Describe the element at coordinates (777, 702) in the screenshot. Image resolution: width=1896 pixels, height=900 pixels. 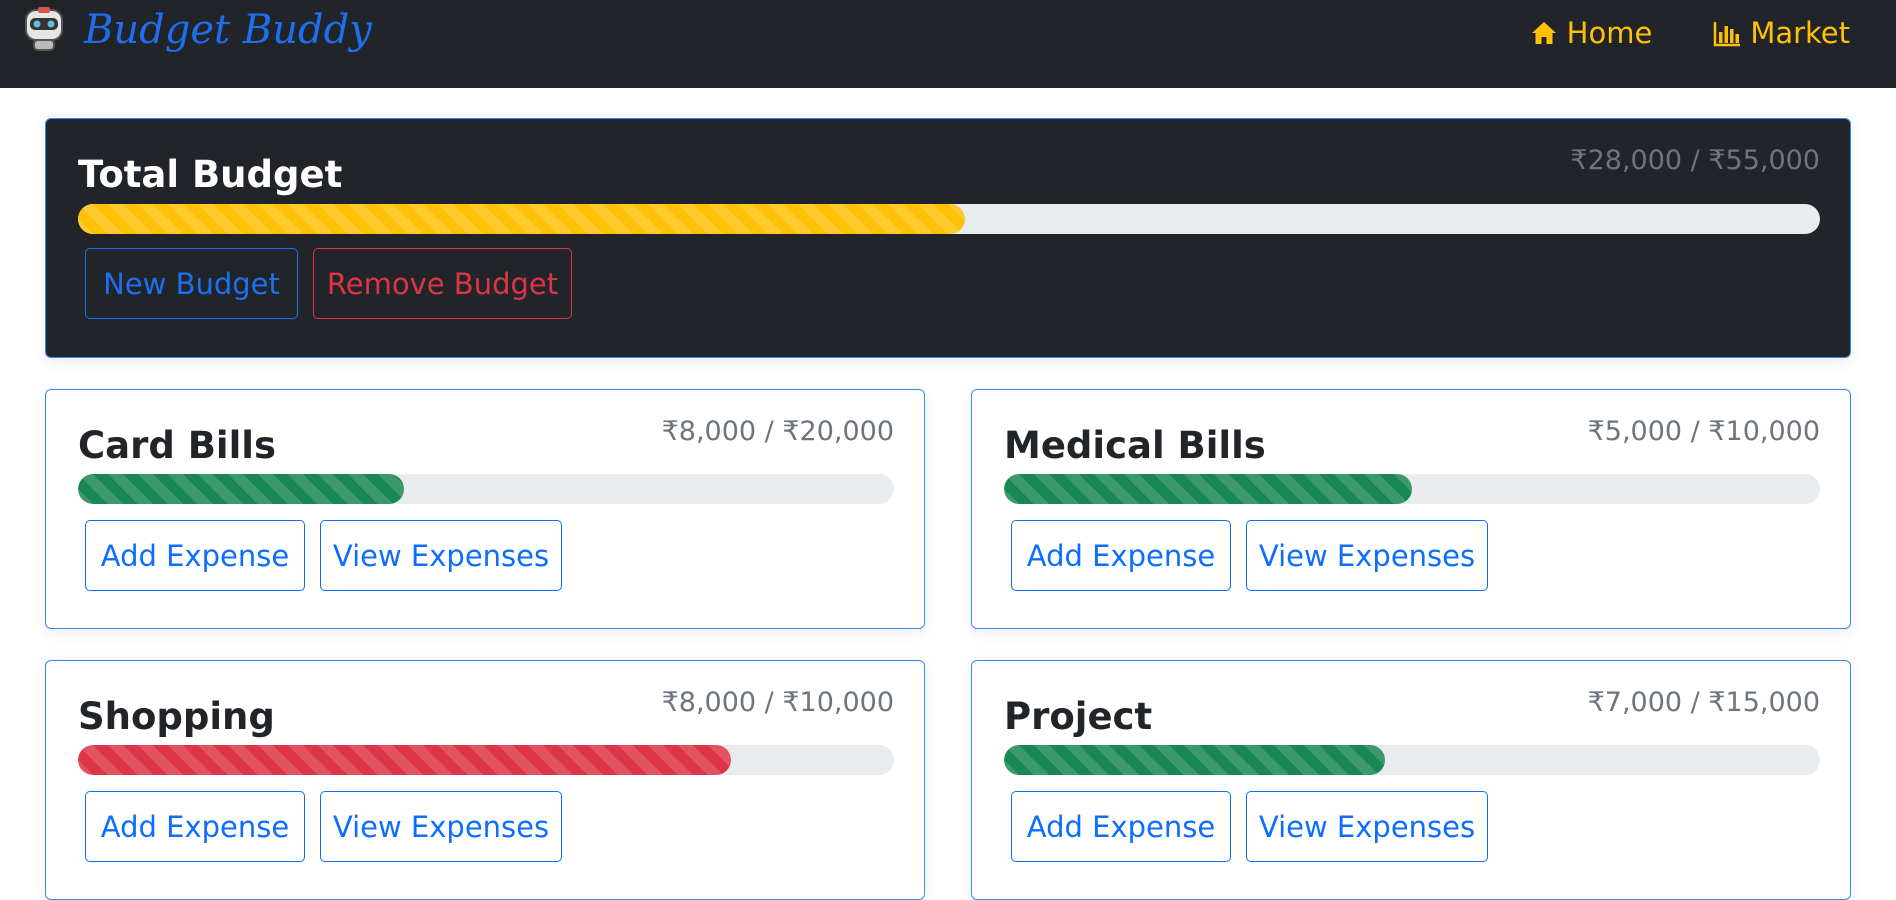
I see `budget-amount: ₹8,000 / ₹10,000` at that location.